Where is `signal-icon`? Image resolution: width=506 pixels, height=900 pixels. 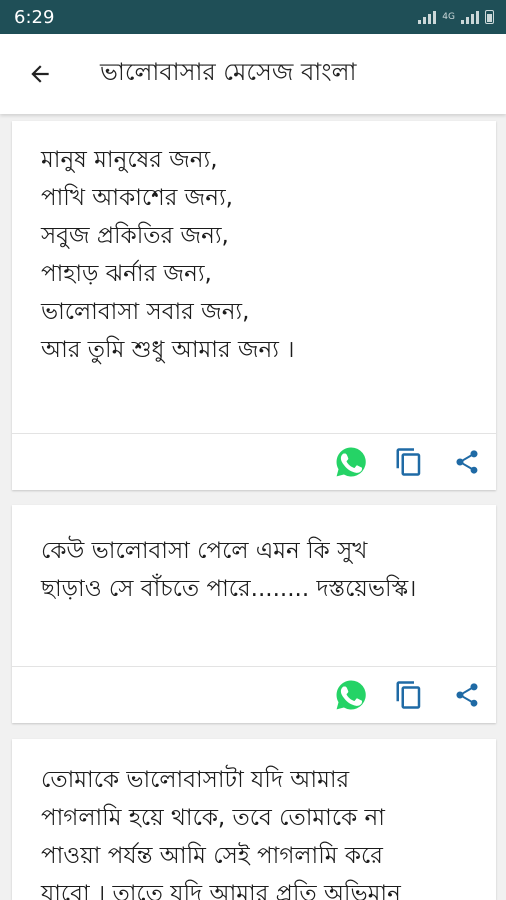 signal-icon is located at coordinates (427, 17).